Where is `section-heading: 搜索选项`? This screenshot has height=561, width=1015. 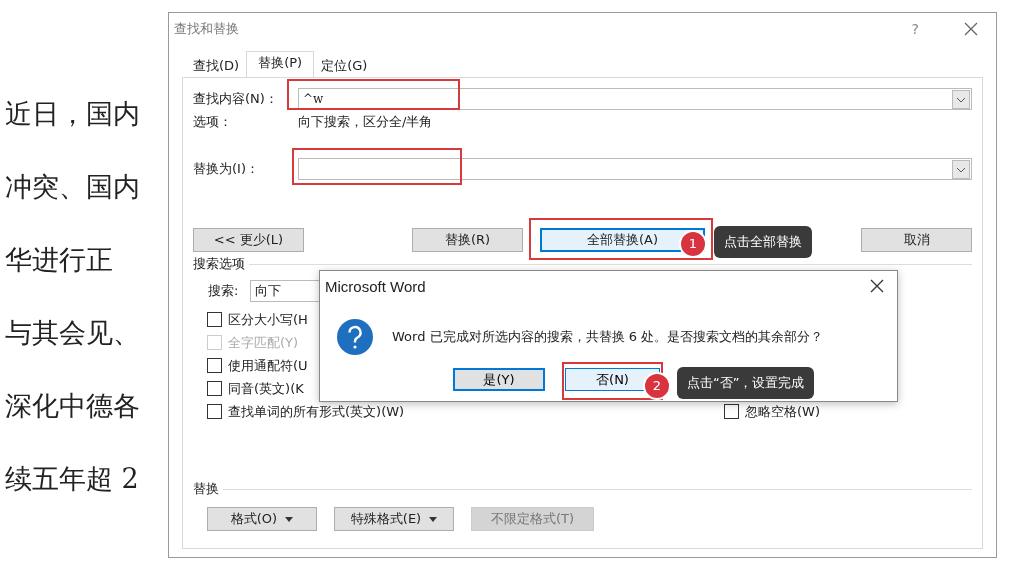
section-heading: 搜索选项 is located at coordinates (219, 264).